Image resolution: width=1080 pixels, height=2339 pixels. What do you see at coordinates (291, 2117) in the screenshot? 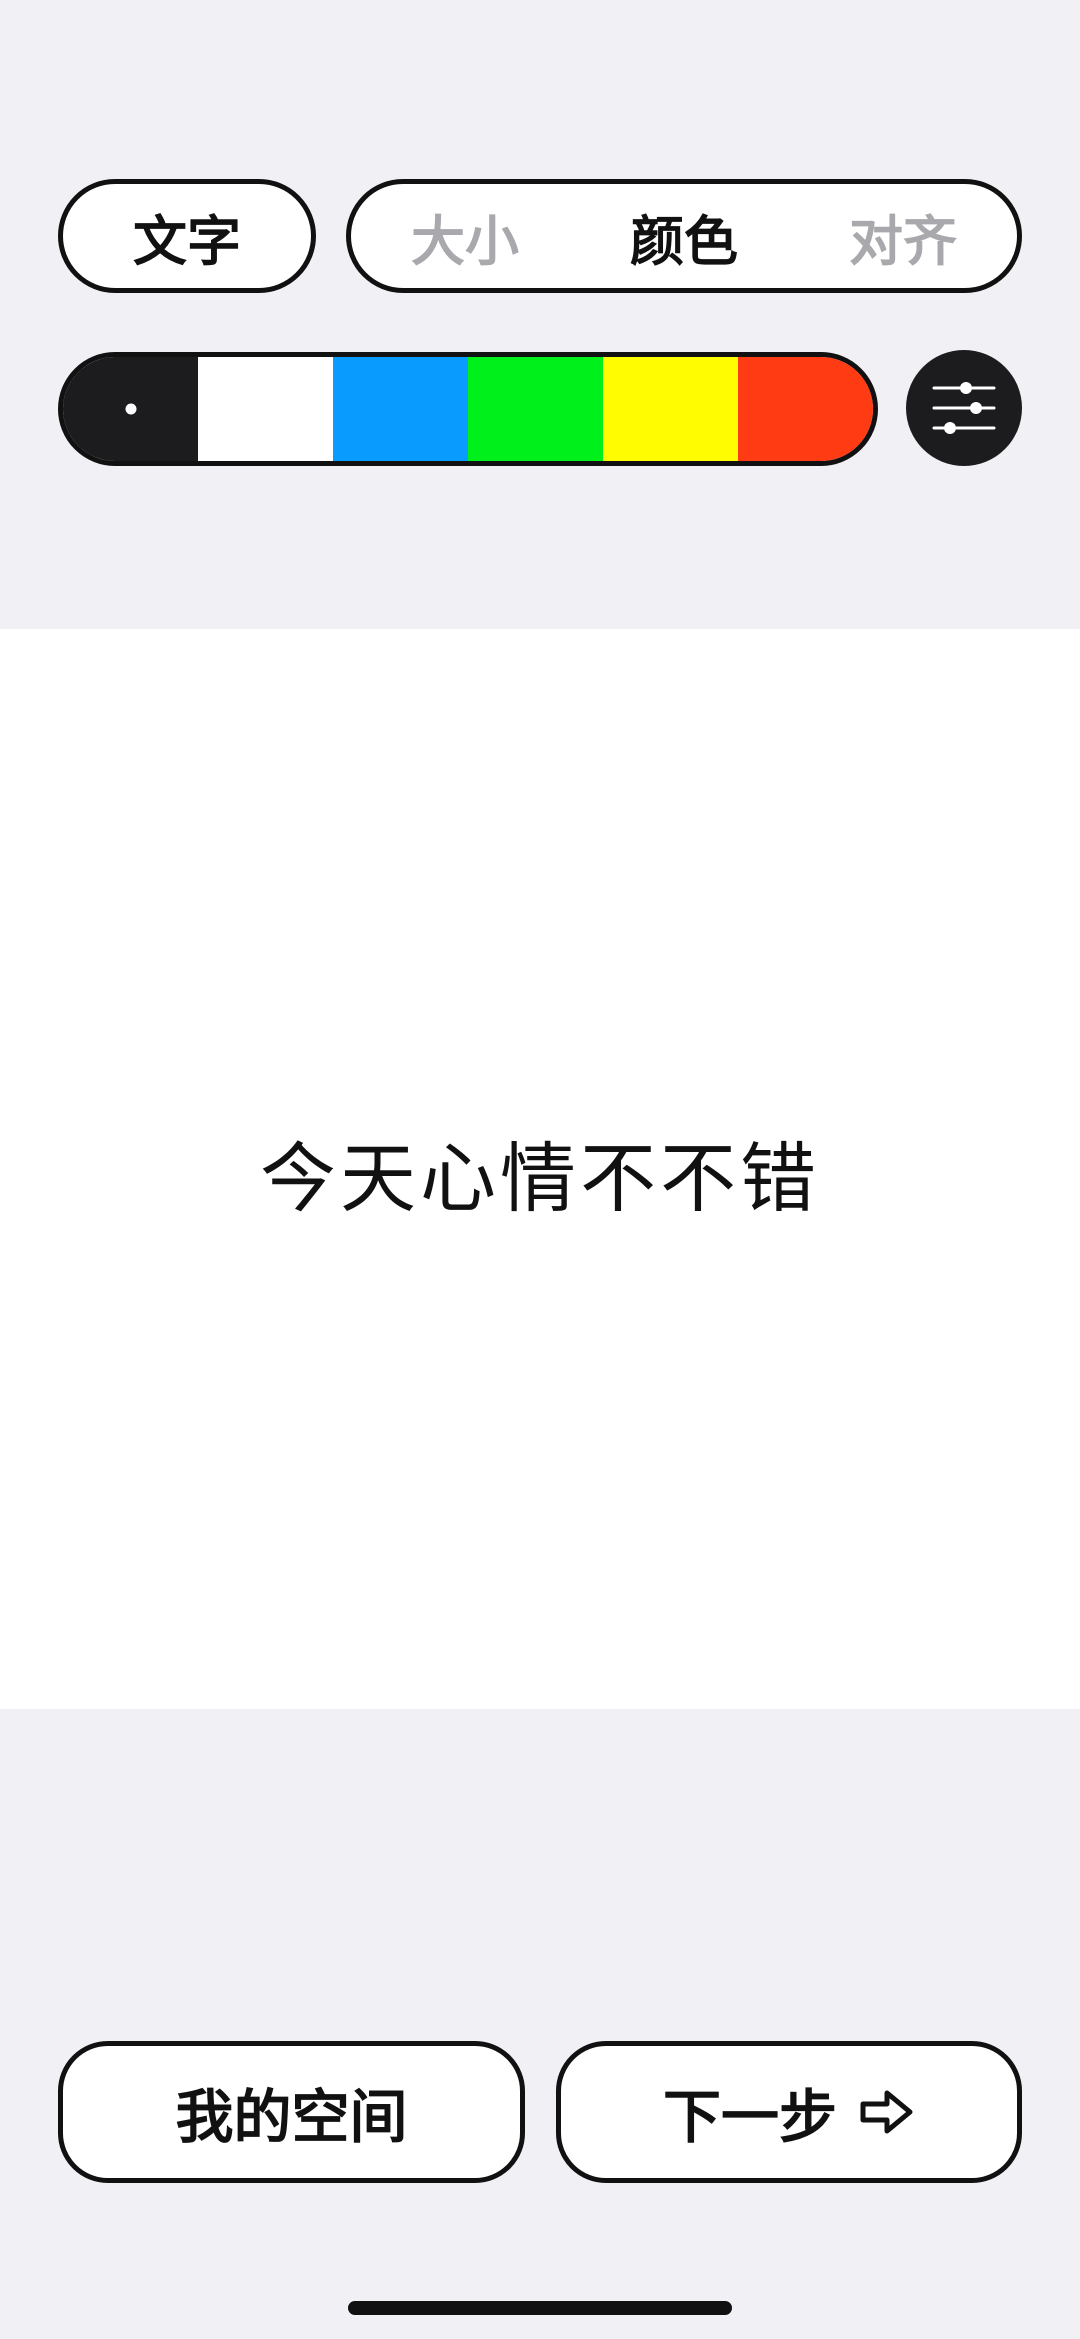
I see `my-space-label: 我的空间` at bounding box center [291, 2117].